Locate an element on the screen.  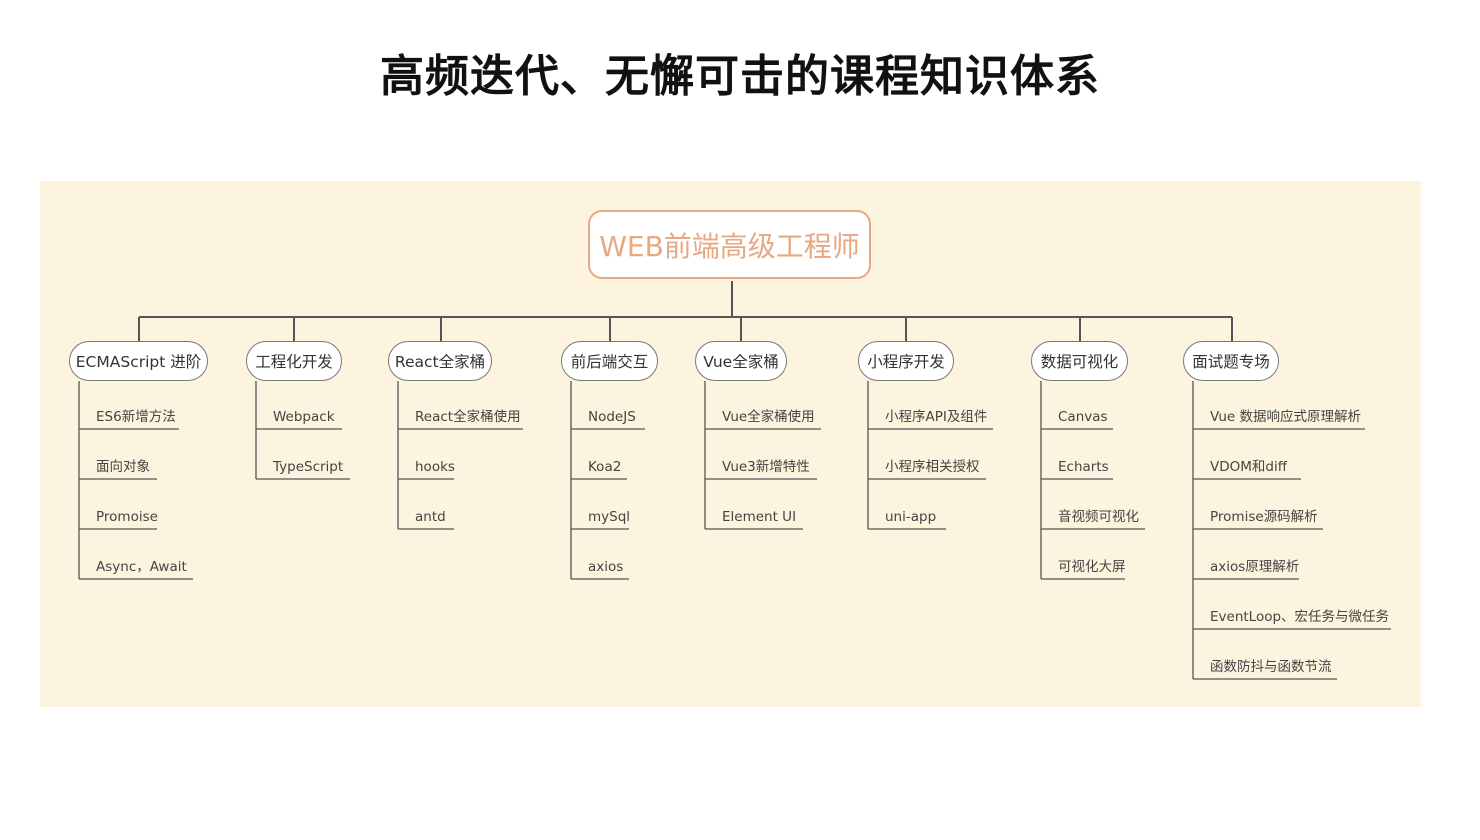
branch-node: 面试题专场 is located at coordinates (1231, 361).